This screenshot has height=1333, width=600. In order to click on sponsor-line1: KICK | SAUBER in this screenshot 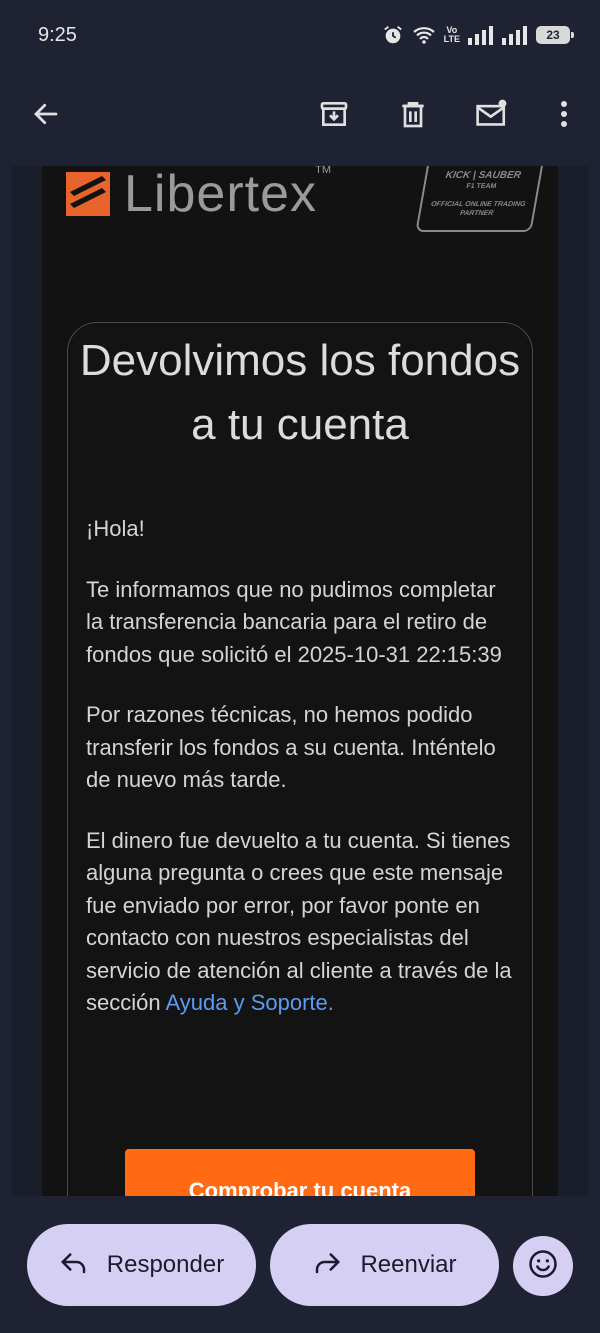, I will do `click(483, 175)`.